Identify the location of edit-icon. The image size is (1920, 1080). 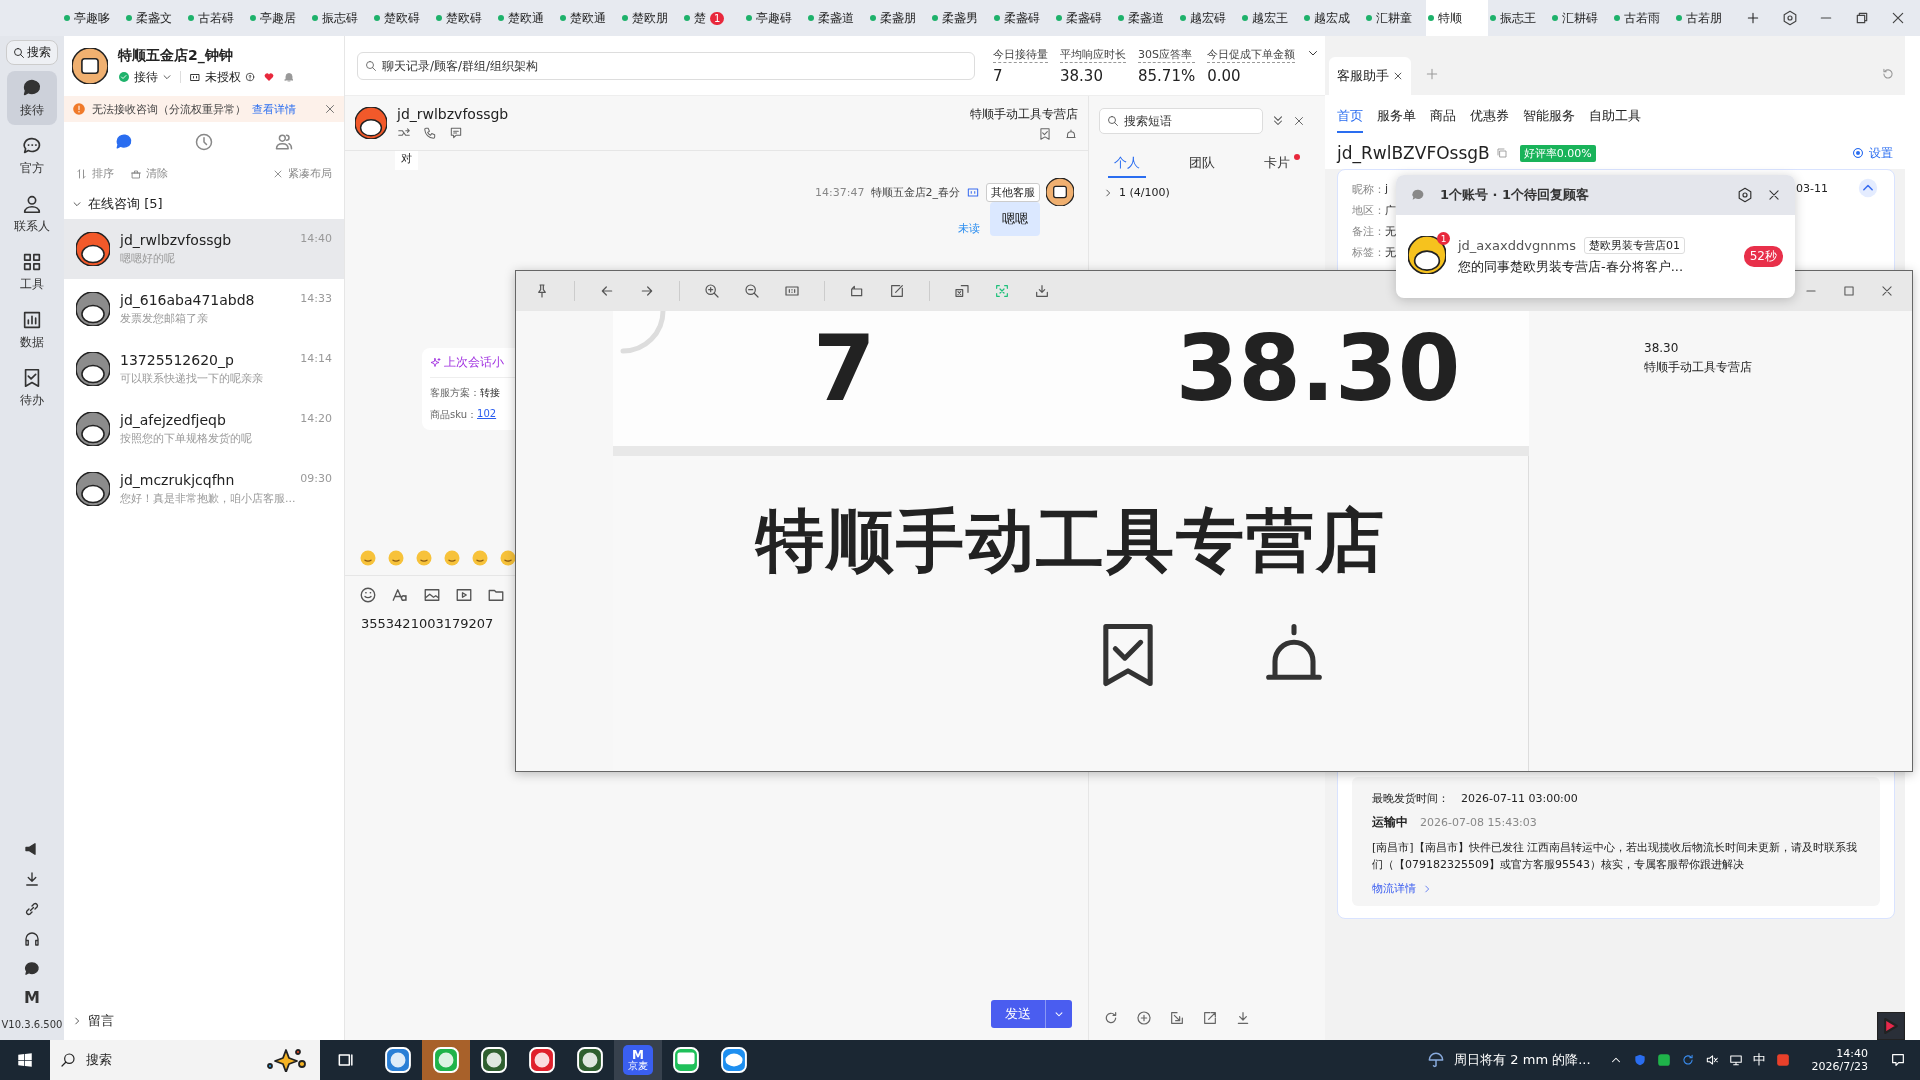
(897, 291).